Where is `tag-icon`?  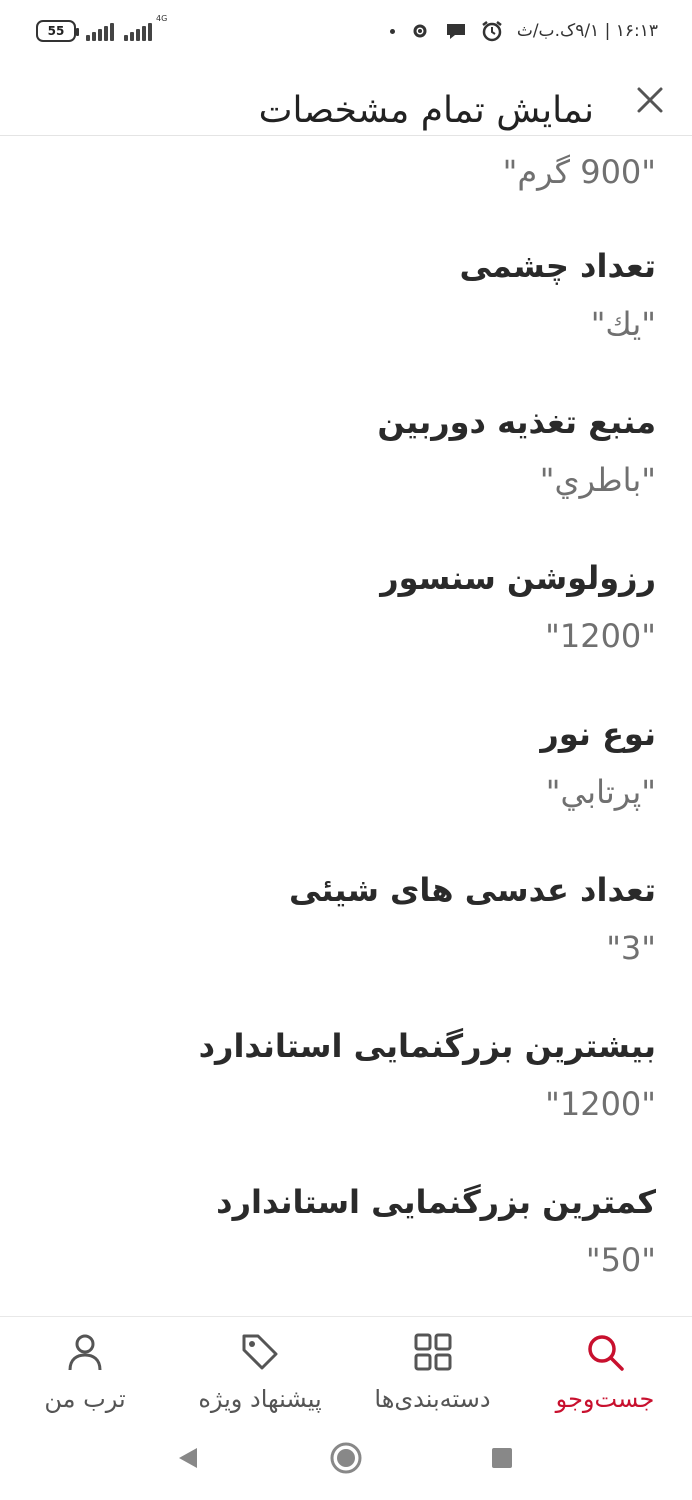
tag-icon is located at coordinates (260, 1352).